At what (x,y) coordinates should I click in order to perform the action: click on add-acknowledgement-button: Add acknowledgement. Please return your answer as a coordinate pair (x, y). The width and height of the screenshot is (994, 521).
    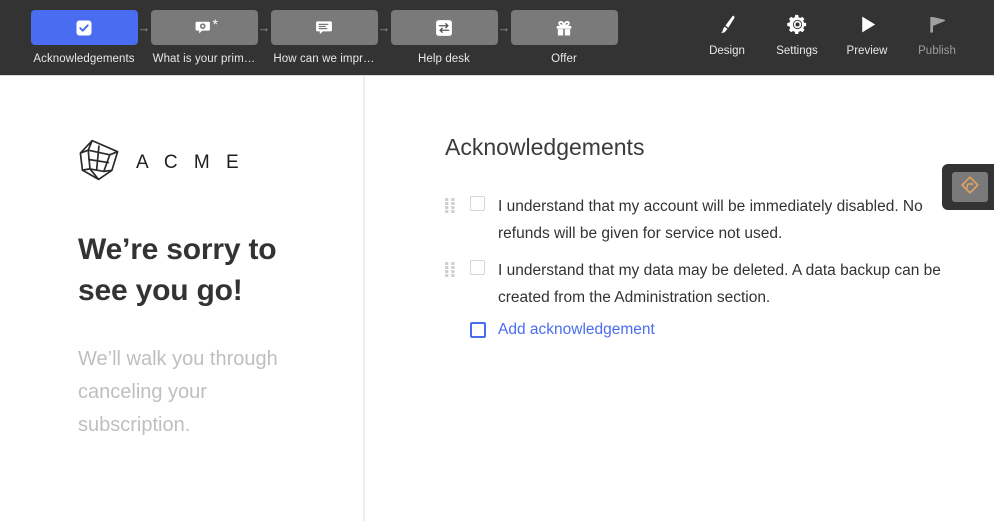
    Looking at the image, I should click on (712, 330).